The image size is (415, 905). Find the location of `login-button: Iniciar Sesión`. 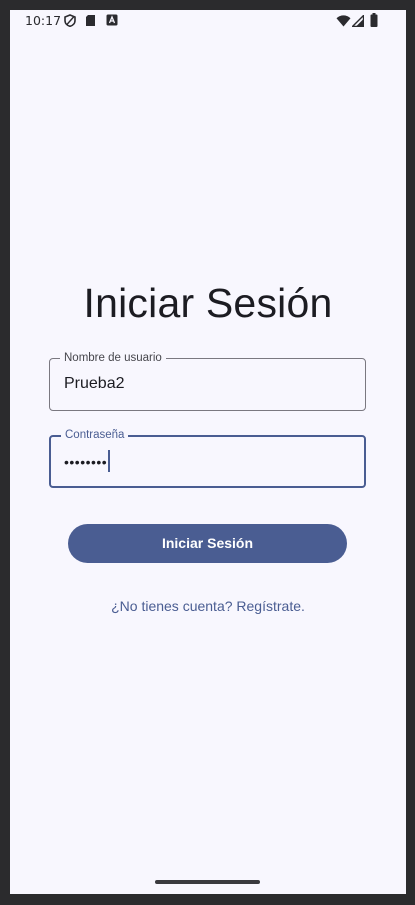

login-button: Iniciar Sesión is located at coordinates (207, 543).